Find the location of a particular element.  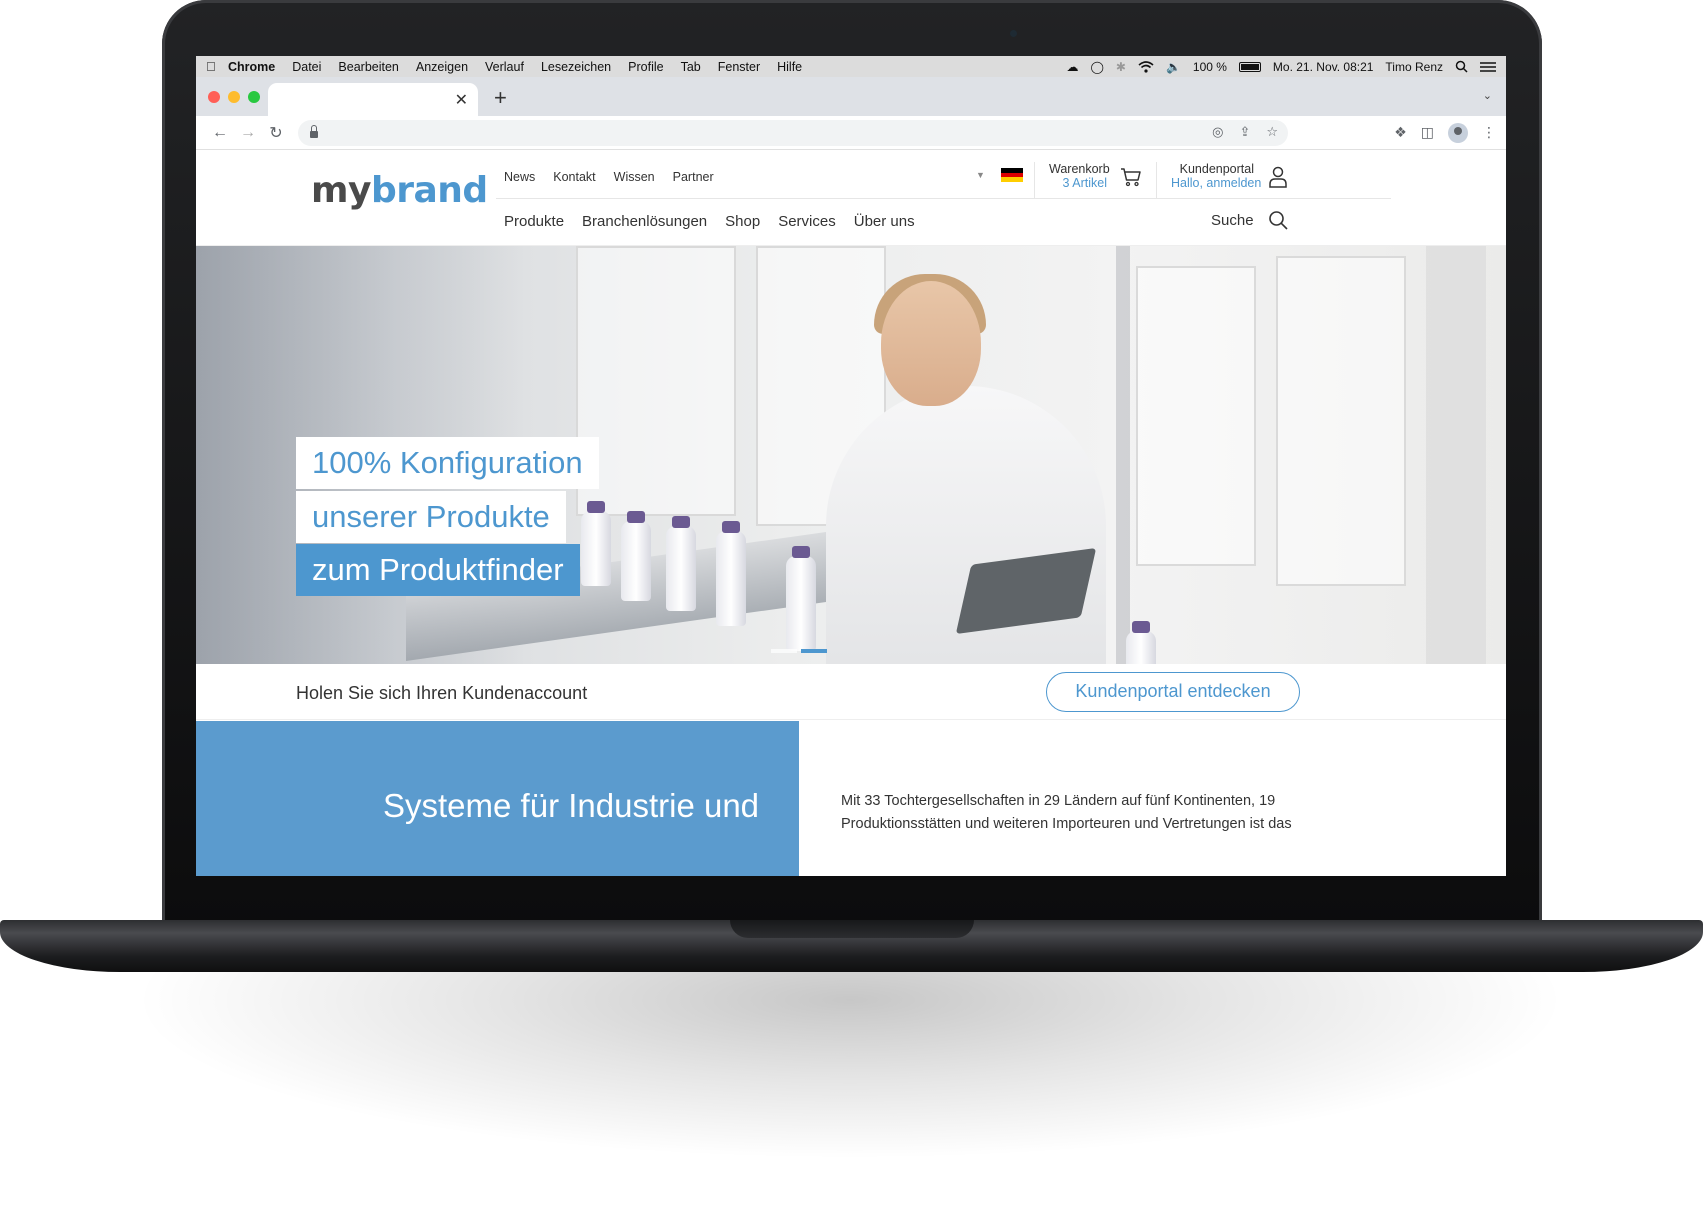

address-bar: ◎ ⇪ ☆ is located at coordinates (793, 132).